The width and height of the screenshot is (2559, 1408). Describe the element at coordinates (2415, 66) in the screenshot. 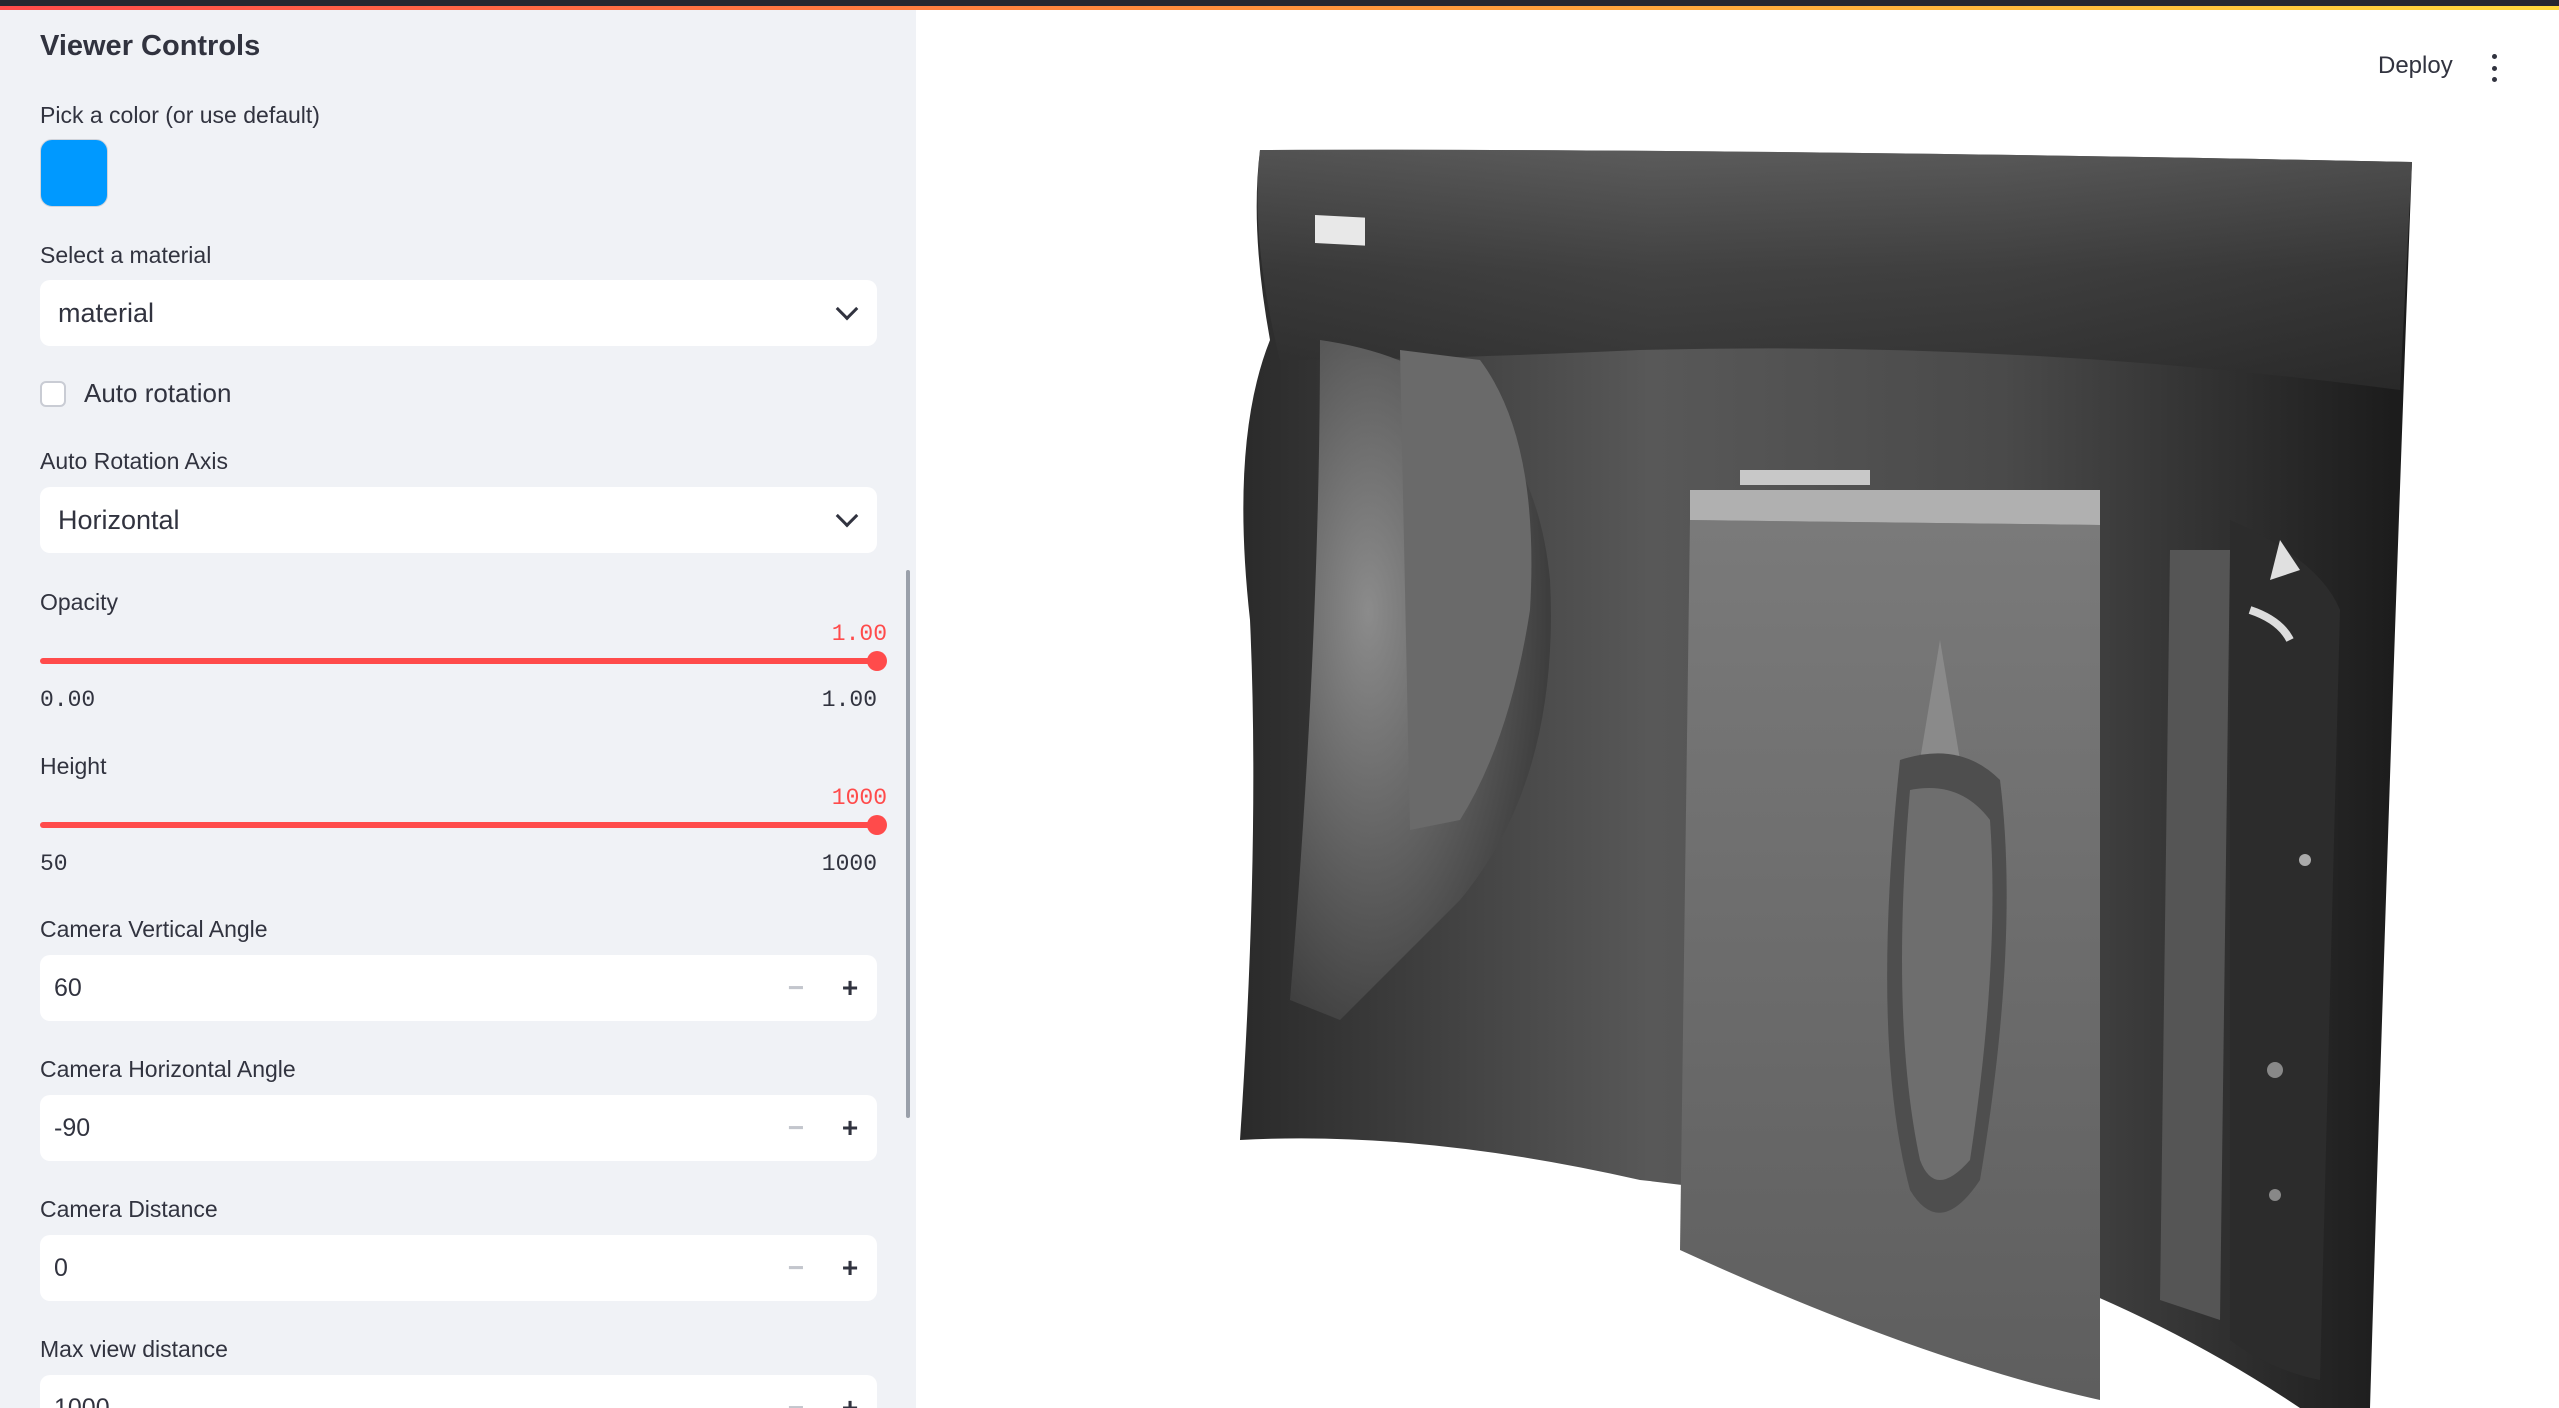

I see `deploy-button: Deploy` at that location.